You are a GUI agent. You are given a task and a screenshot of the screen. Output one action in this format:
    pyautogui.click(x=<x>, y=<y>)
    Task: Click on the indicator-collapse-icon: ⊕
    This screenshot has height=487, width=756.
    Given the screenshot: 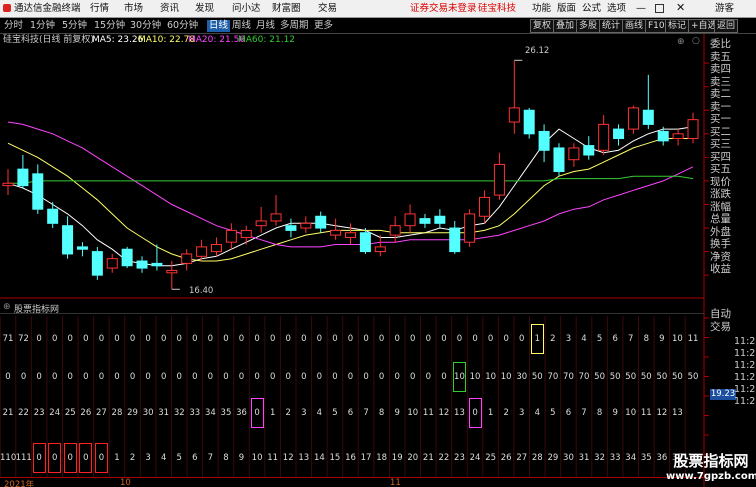 What is the action you would take?
    pyautogui.click(x=7, y=307)
    